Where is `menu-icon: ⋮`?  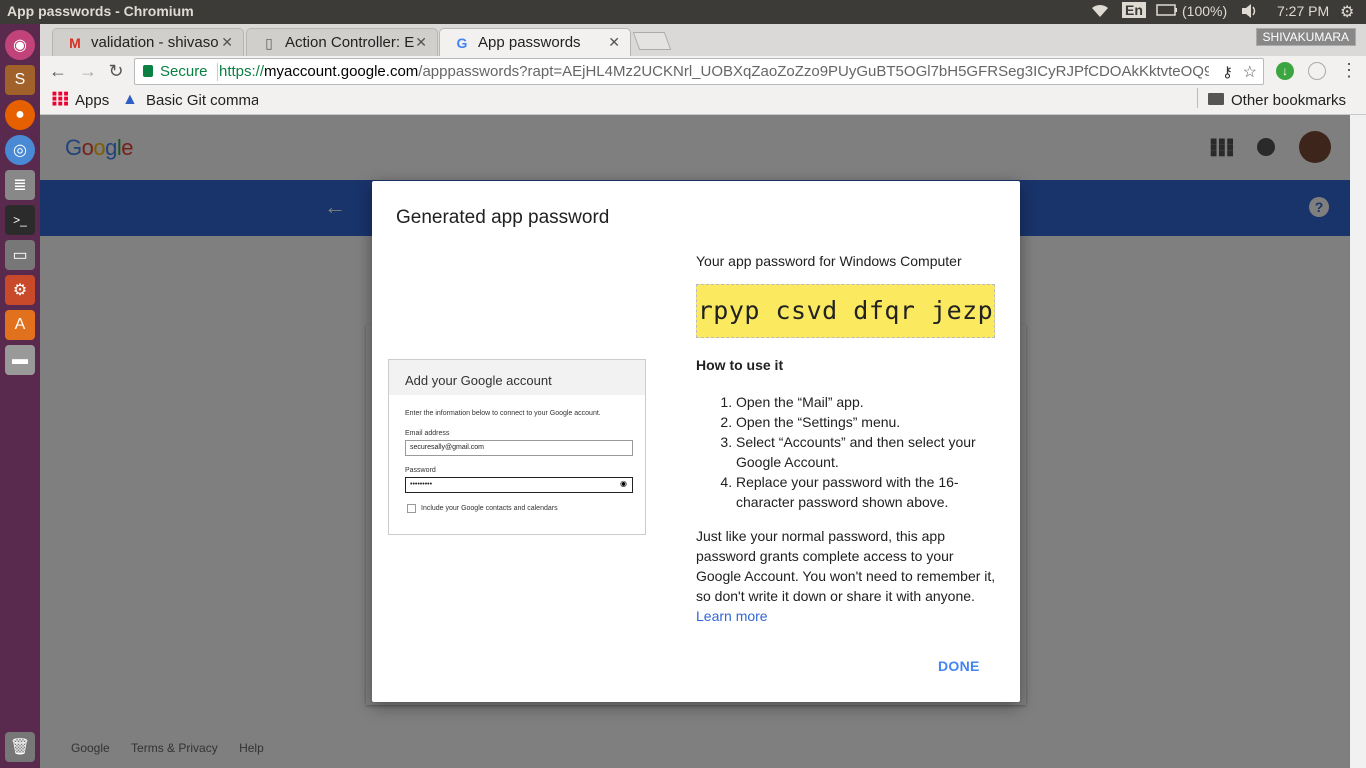
menu-icon: ⋮ is located at coordinates (1349, 70).